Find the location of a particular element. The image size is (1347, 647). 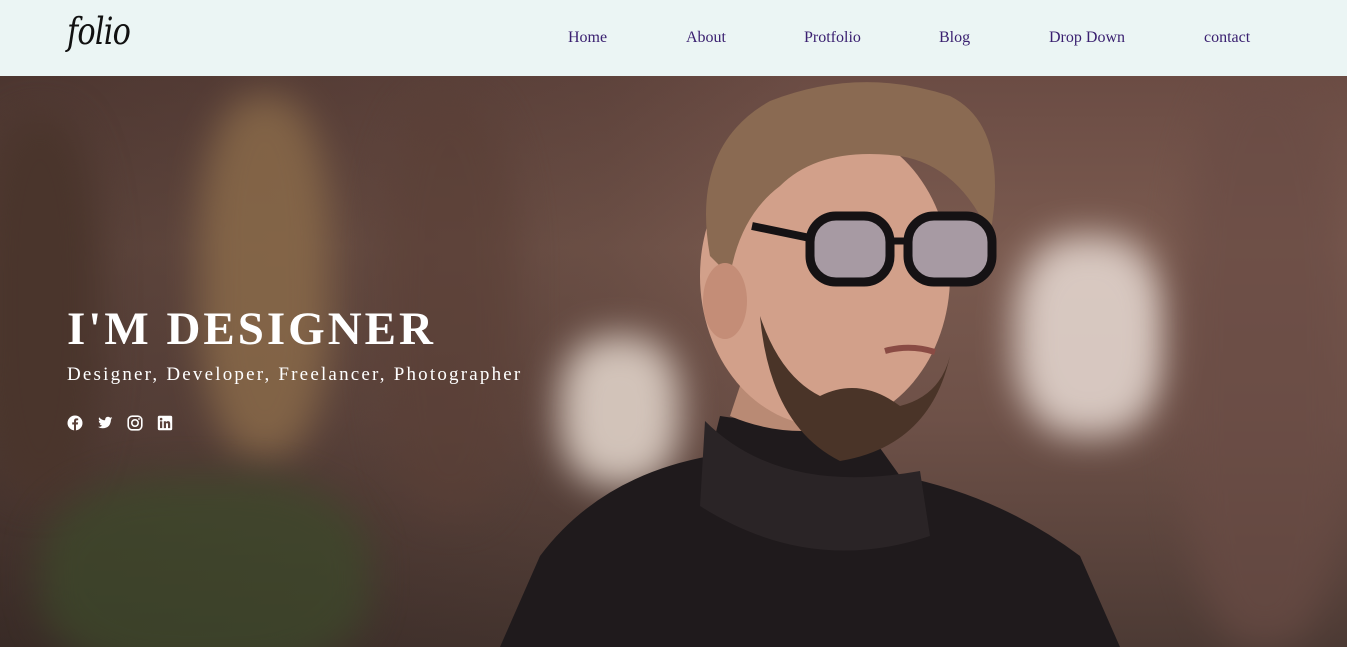

nav-portfolio: Protfolio is located at coordinates (832, 38).